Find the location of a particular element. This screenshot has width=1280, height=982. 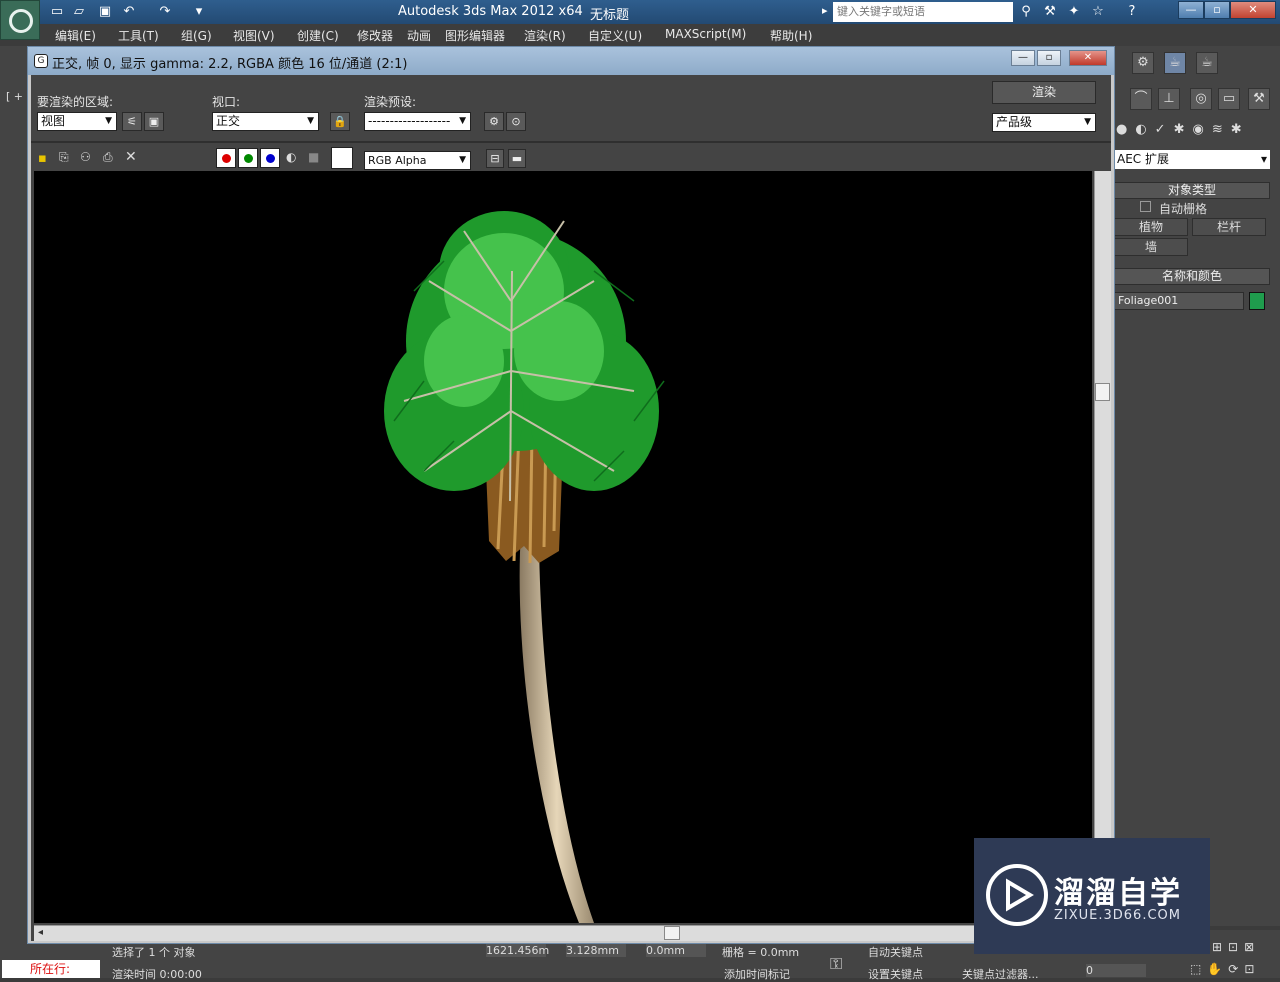

search-expand-icon: ▸ is located at coordinates (825, 10).